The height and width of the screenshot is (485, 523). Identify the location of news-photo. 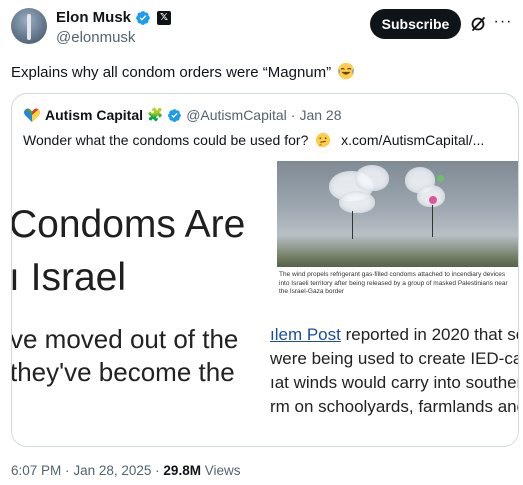
(397, 214).